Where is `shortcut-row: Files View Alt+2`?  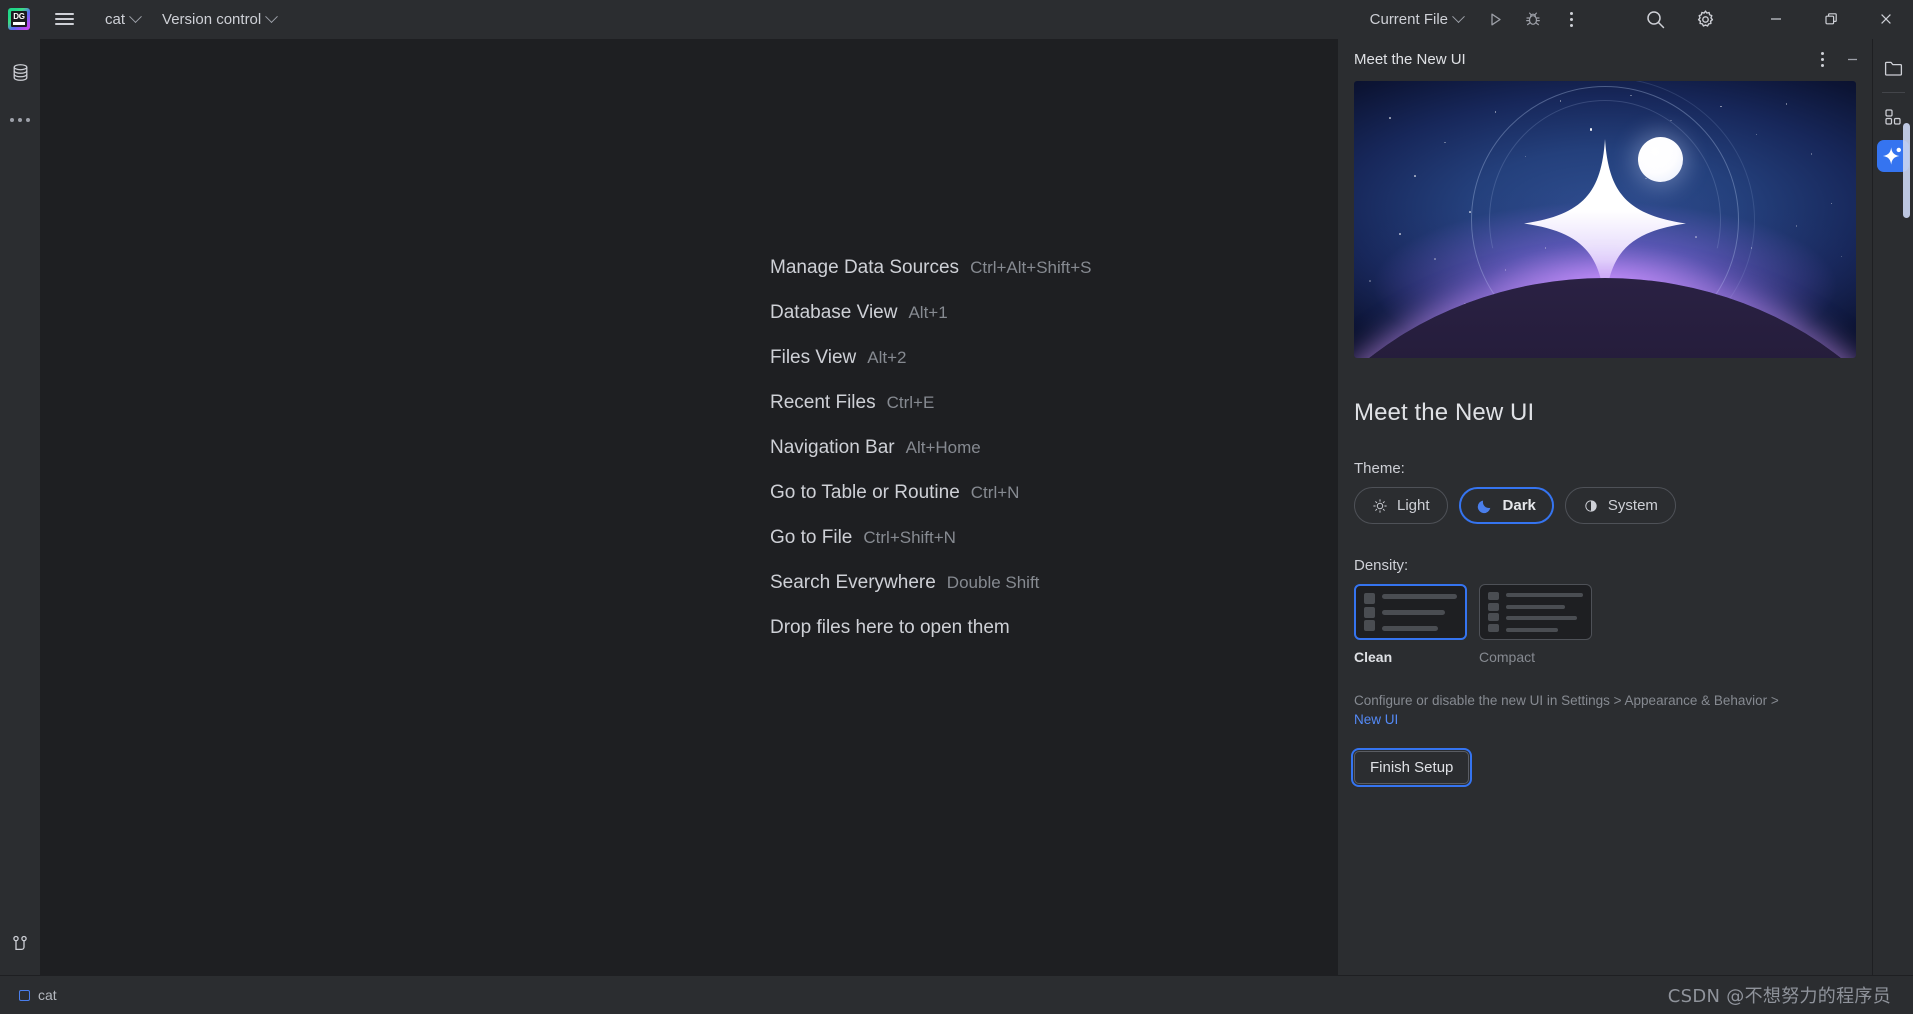
shortcut-row: Files View Alt+2 is located at coordinates (930, 369).